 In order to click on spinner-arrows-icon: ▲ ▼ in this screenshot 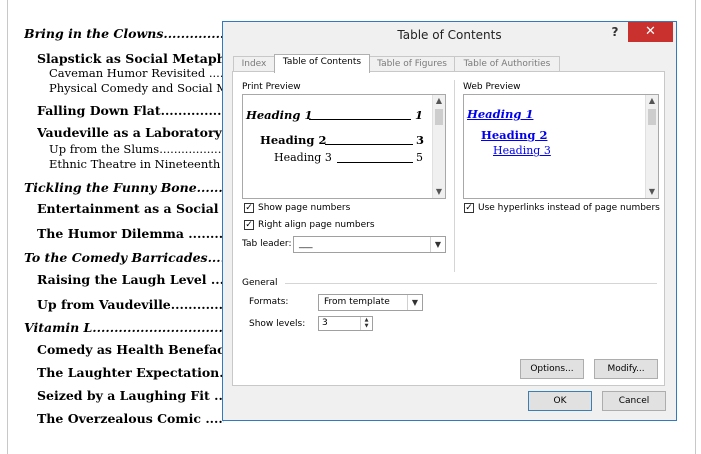, I will do `click(366, 323)`.